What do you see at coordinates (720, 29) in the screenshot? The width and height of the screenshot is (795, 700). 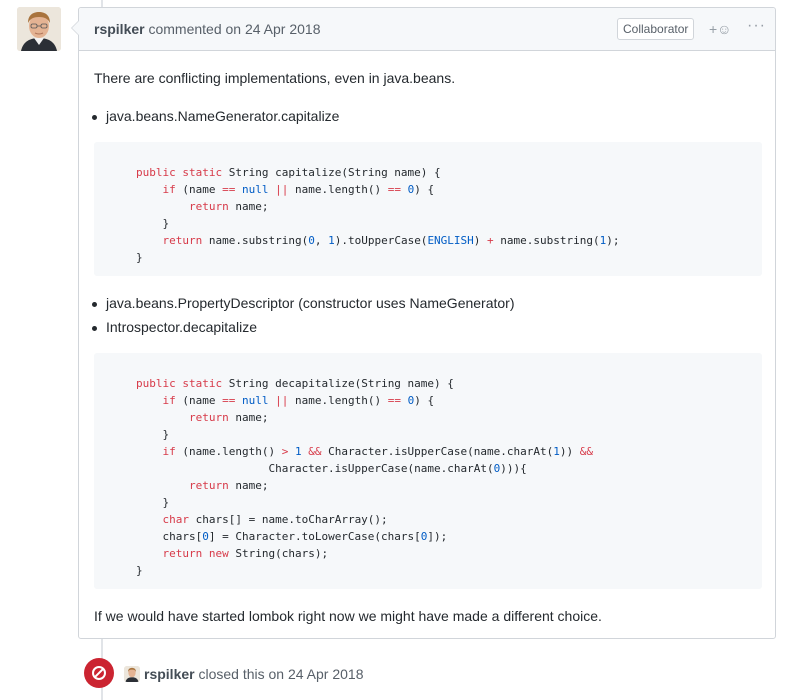 I see `add-reaction-icon: +☺` at bounding box center [720, 29].